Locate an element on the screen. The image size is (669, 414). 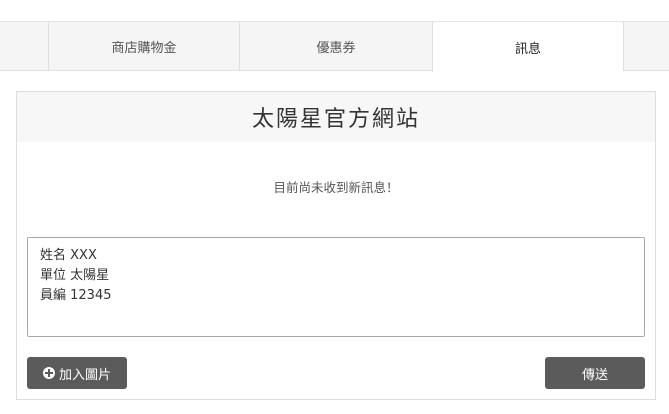
tab-blank-left is located at coordinates (24, 46).